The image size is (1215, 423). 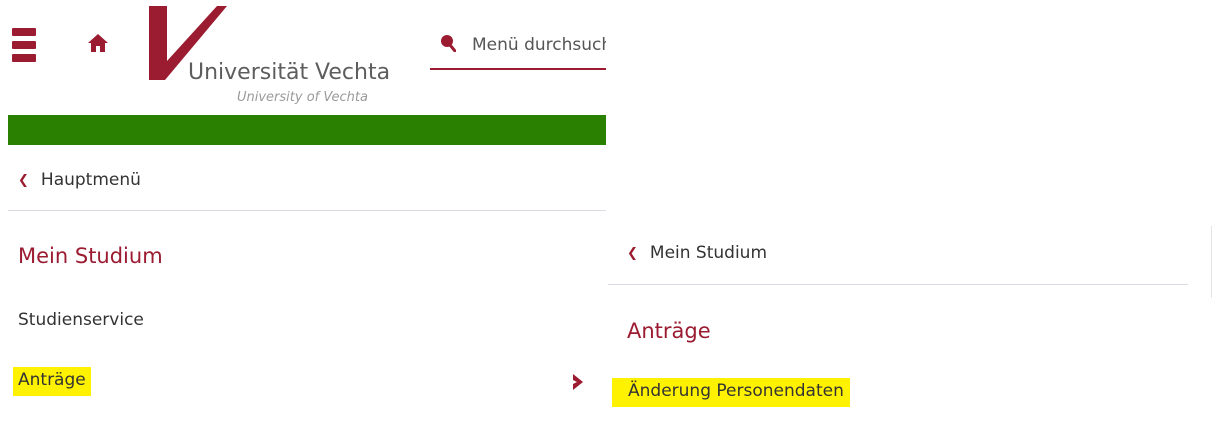 What do you see at coordinates (448, 43) in the screenshot?
I see `search-icon` at bounding box center [448, 43].